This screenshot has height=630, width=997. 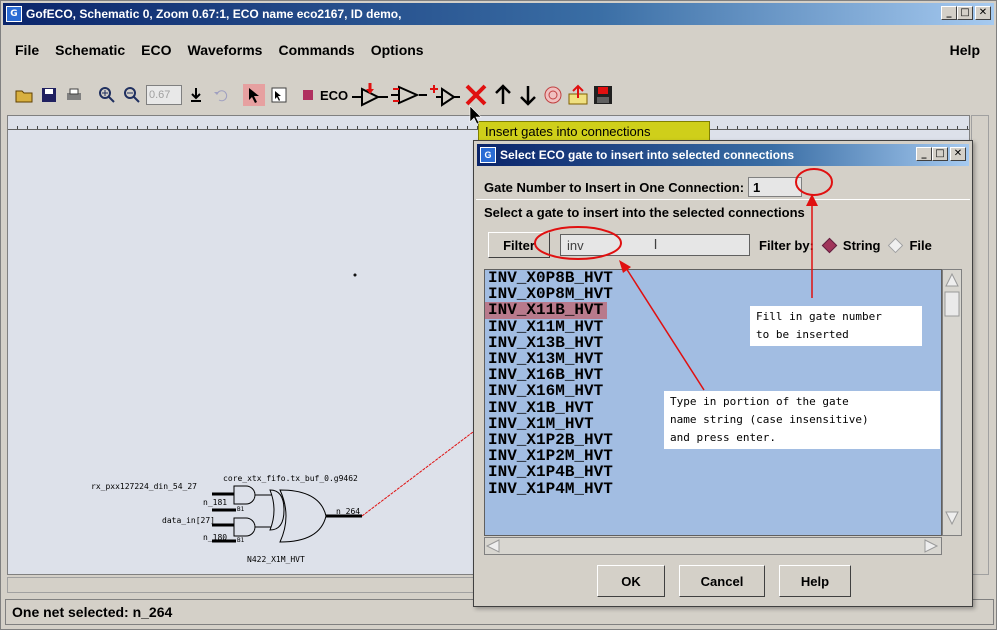 What do you see at coordinates (24, 95) in the screenshot?
I see `open-folder-icon` at bounding box center [24, 95].